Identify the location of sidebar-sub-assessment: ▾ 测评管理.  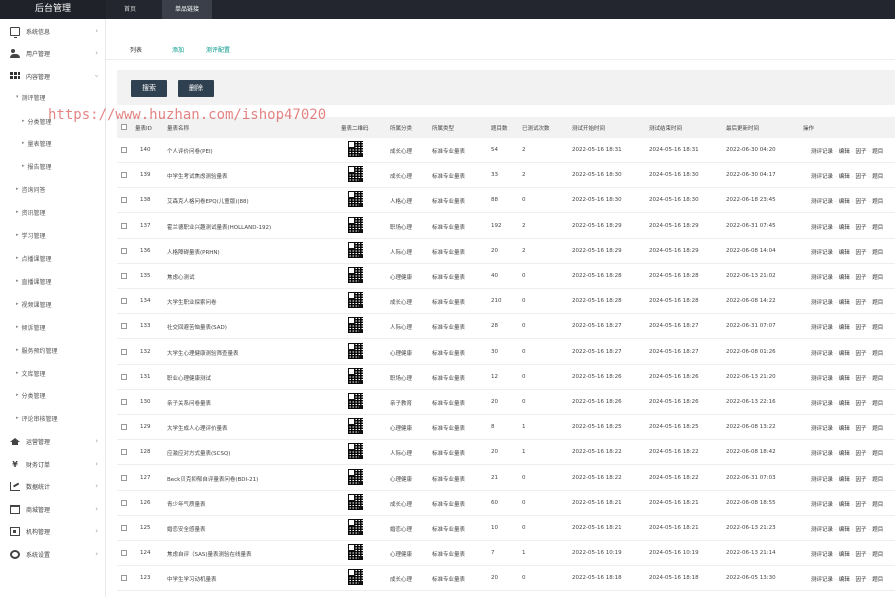
(31, 97).